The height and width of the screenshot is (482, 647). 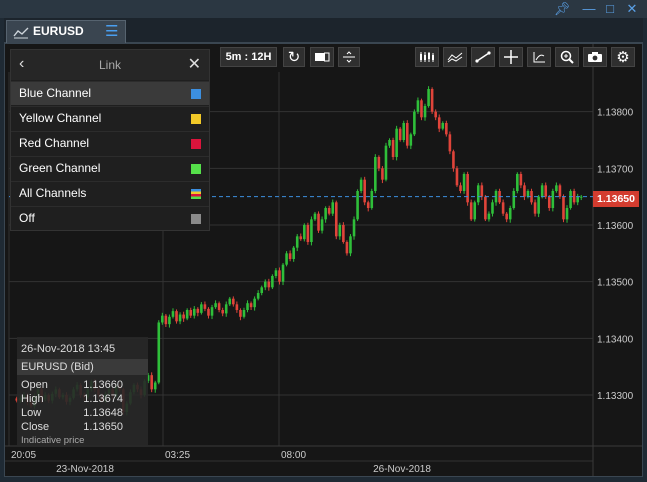 I want to click on candles-icon, so click(x=427, y=57).